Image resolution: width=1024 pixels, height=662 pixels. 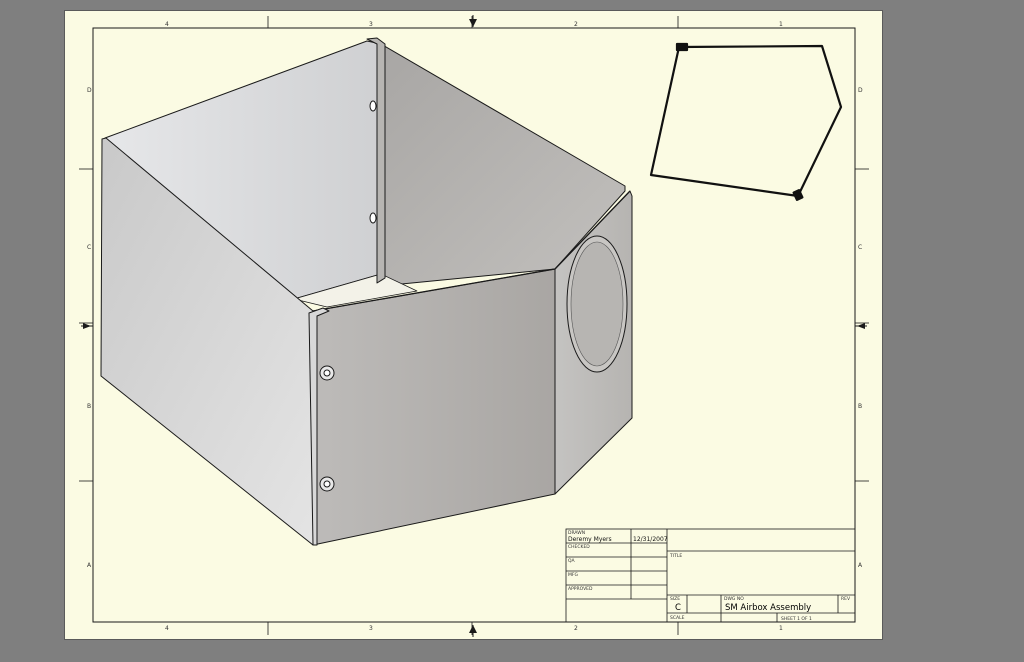 I want to click on top-view-seam-marker, so click(x=682, y=47).